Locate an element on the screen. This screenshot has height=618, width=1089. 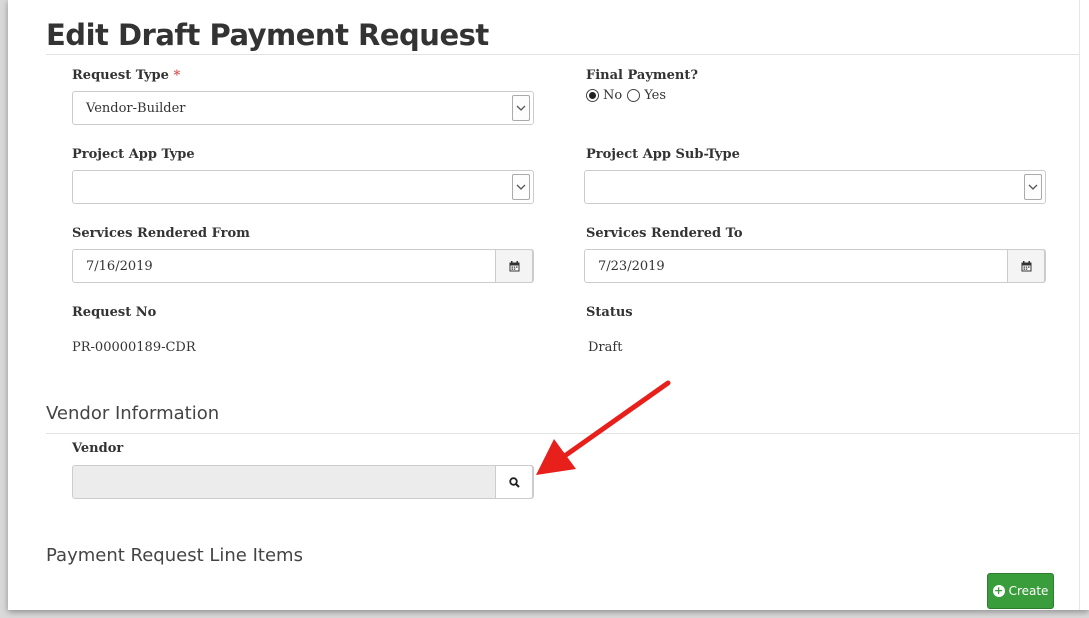
right-border is located at coordinates (1079, 305).